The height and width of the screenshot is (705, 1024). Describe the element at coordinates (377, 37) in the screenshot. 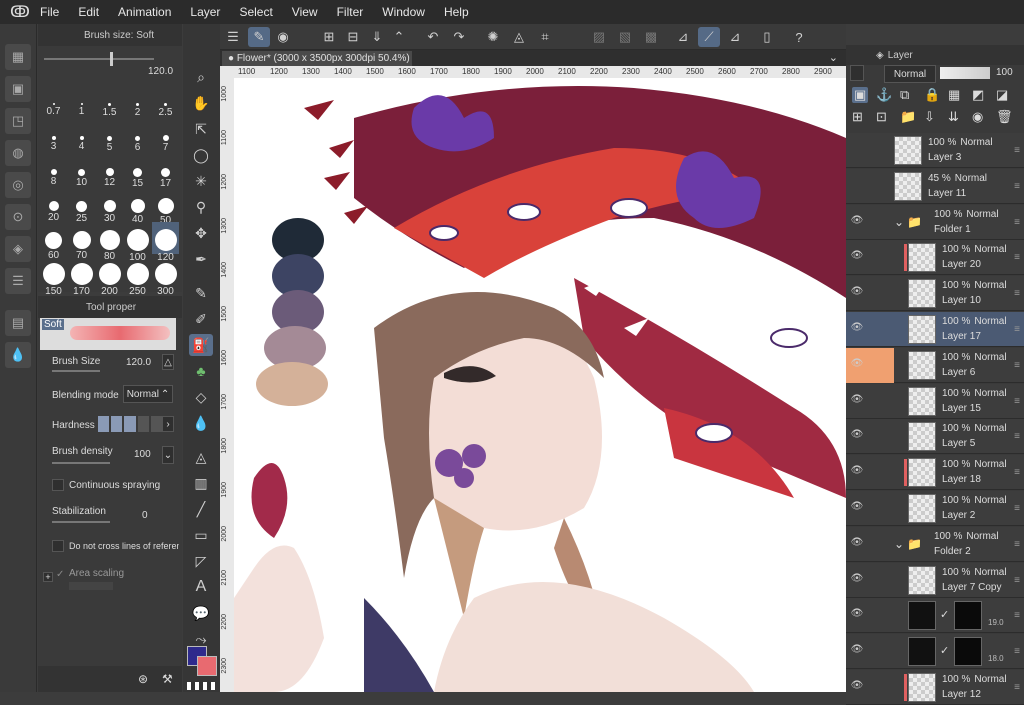

I see `save-icon: ⇓` at that location.